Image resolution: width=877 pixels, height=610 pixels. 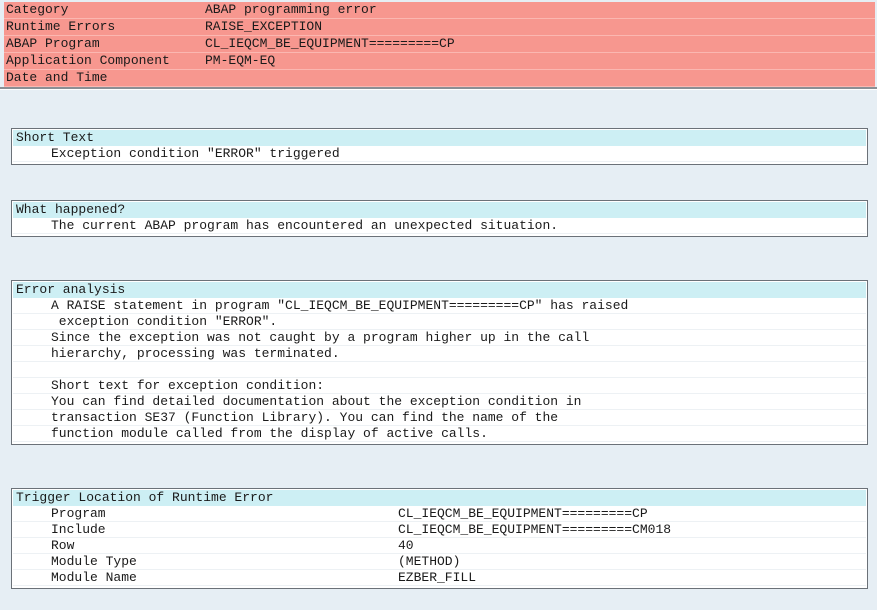 I want to click on header-divider-highlight, so click(x=438, y=89).